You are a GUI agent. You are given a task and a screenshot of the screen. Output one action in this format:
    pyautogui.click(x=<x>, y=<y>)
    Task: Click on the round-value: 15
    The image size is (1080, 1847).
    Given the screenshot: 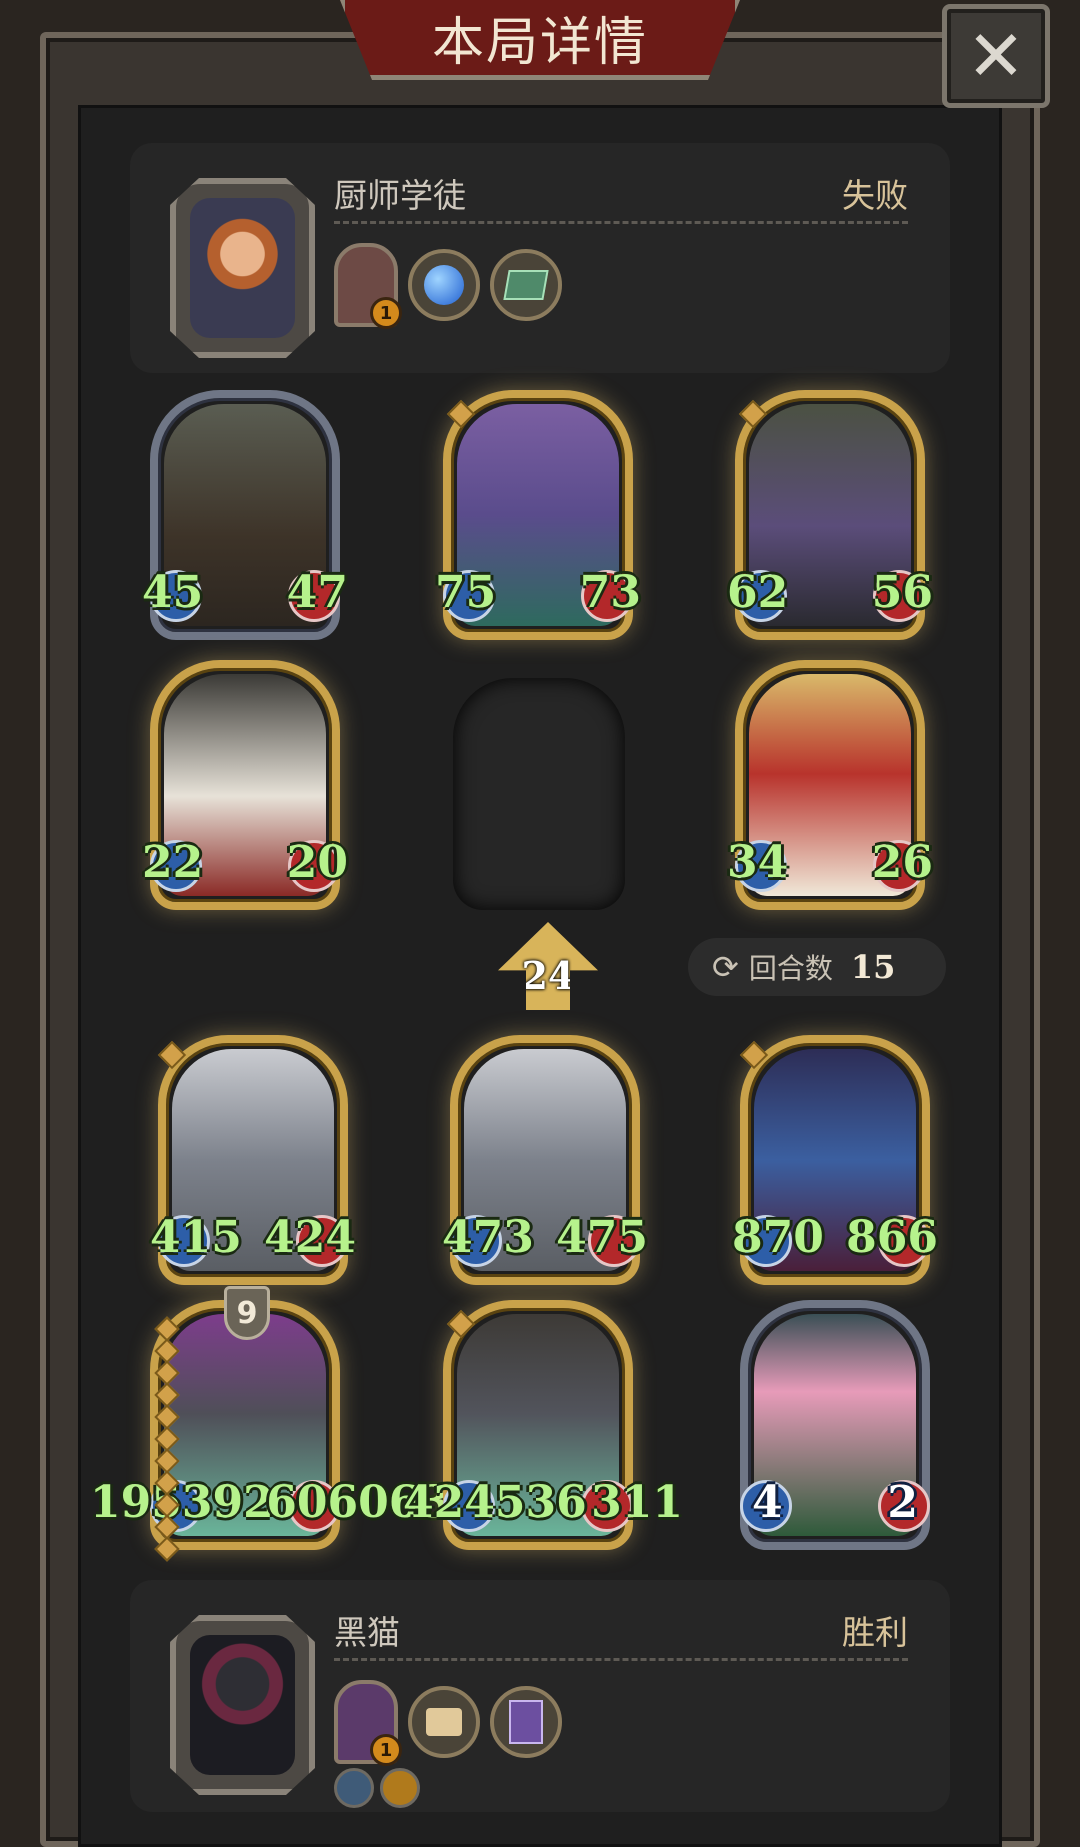 What is the action you would take?
    pyautogui.click(x=873, y=967)
    